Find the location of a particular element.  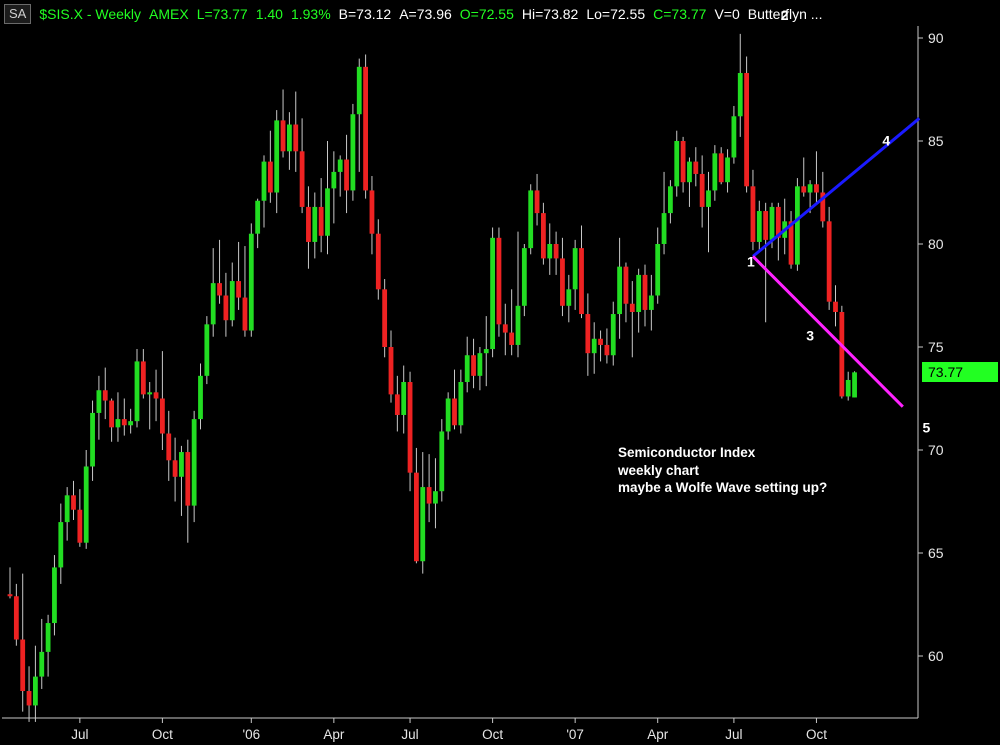

quote-field: A=73.96 is located at coordinates (425, 14).